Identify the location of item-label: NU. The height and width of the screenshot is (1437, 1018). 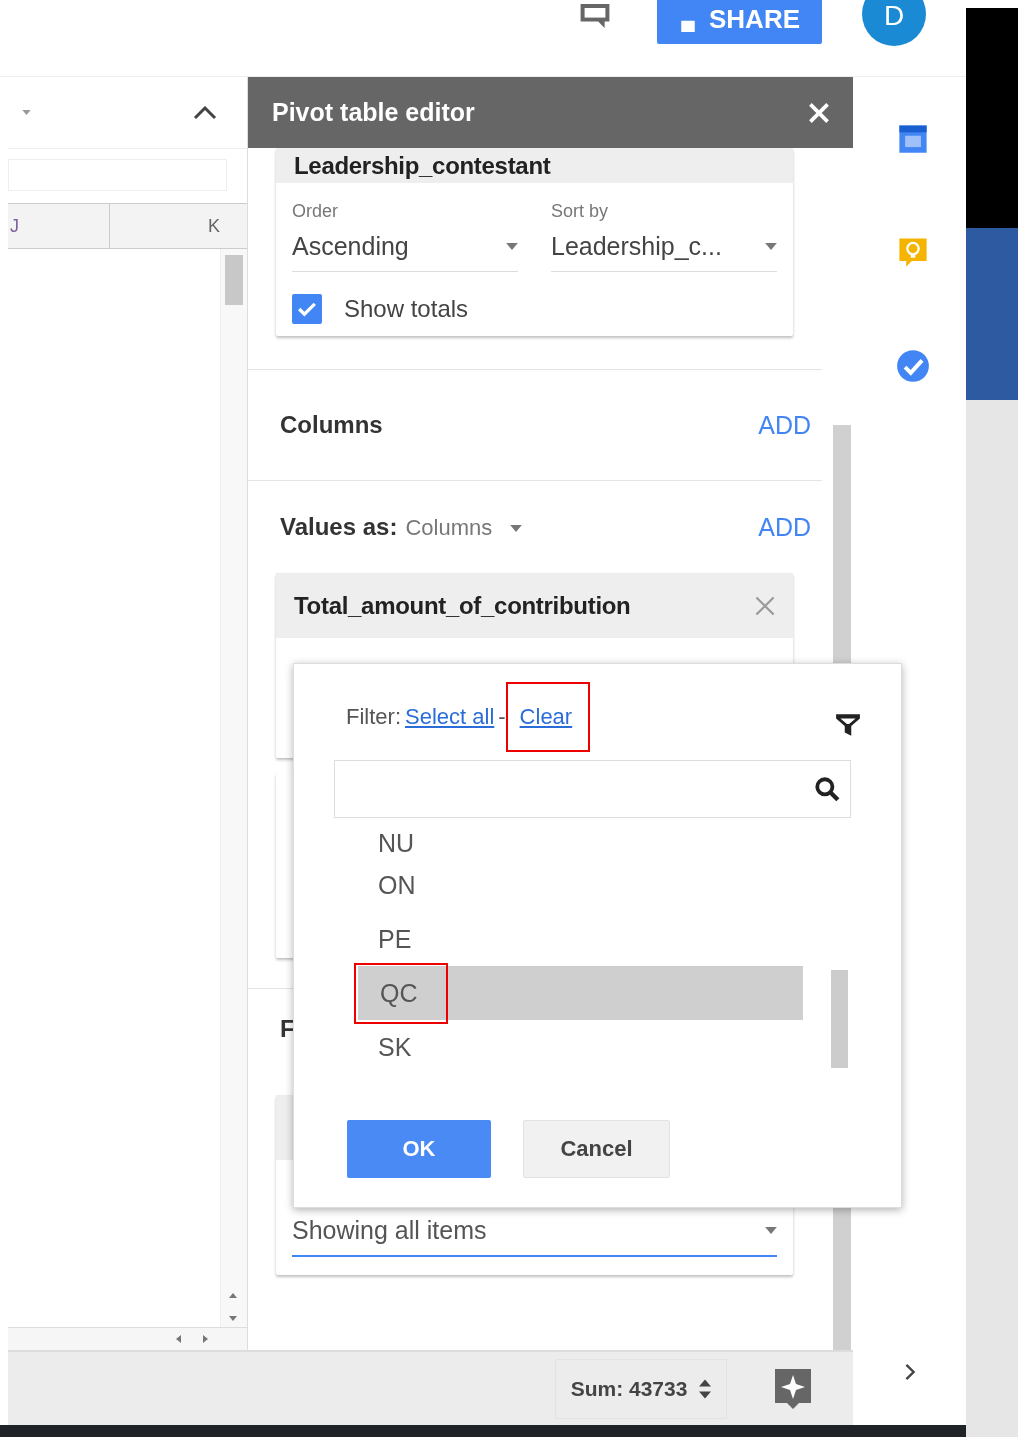
(396, 843).